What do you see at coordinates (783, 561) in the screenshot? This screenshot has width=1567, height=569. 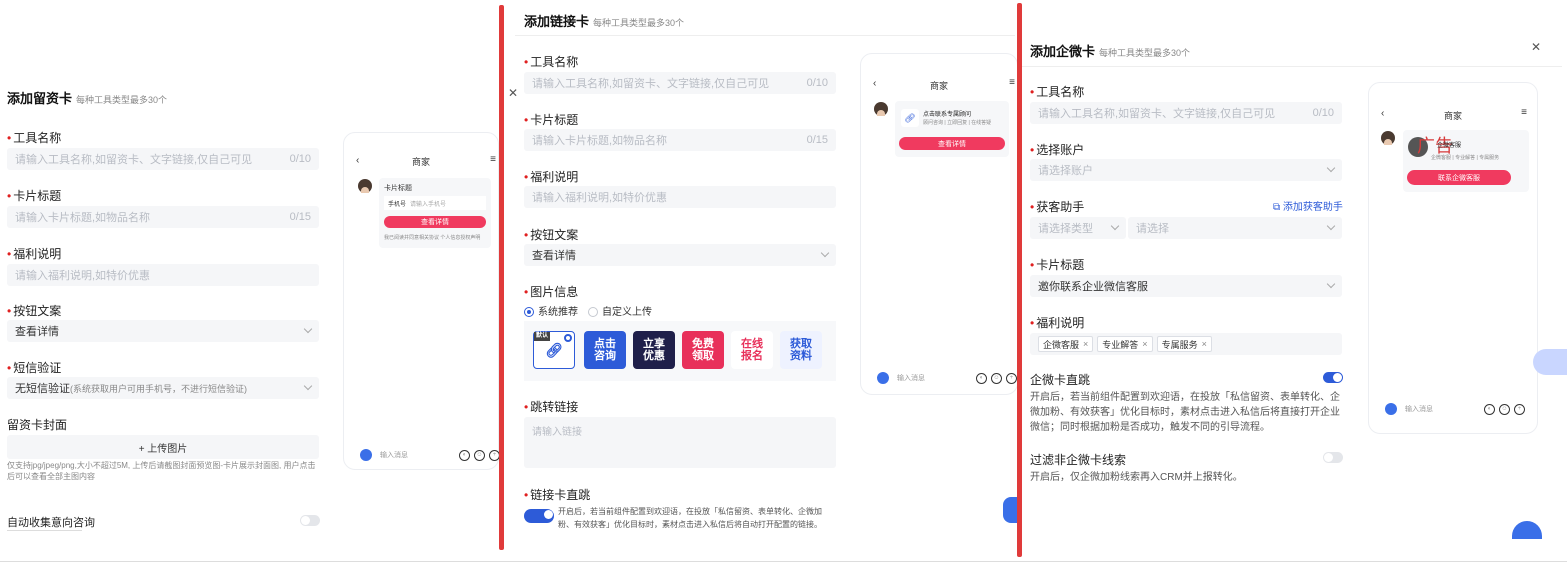 I see `bottom-divider` at bounding box center [783, 561].